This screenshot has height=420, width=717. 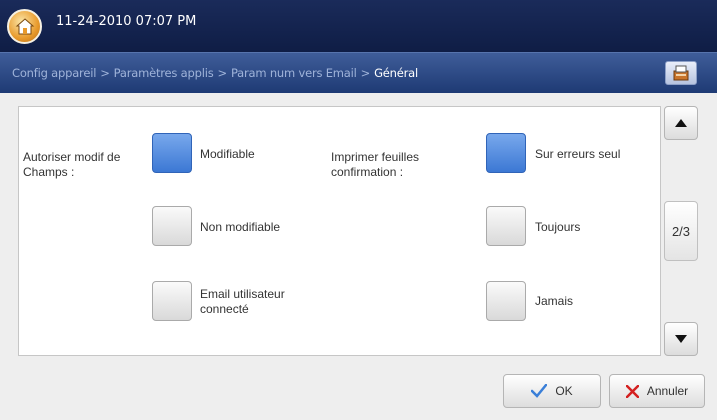 What do you see at coordinates (396, 73) in the screenshot?
I see `breadcrumb-current: Général` at bounding box center [396, 73].